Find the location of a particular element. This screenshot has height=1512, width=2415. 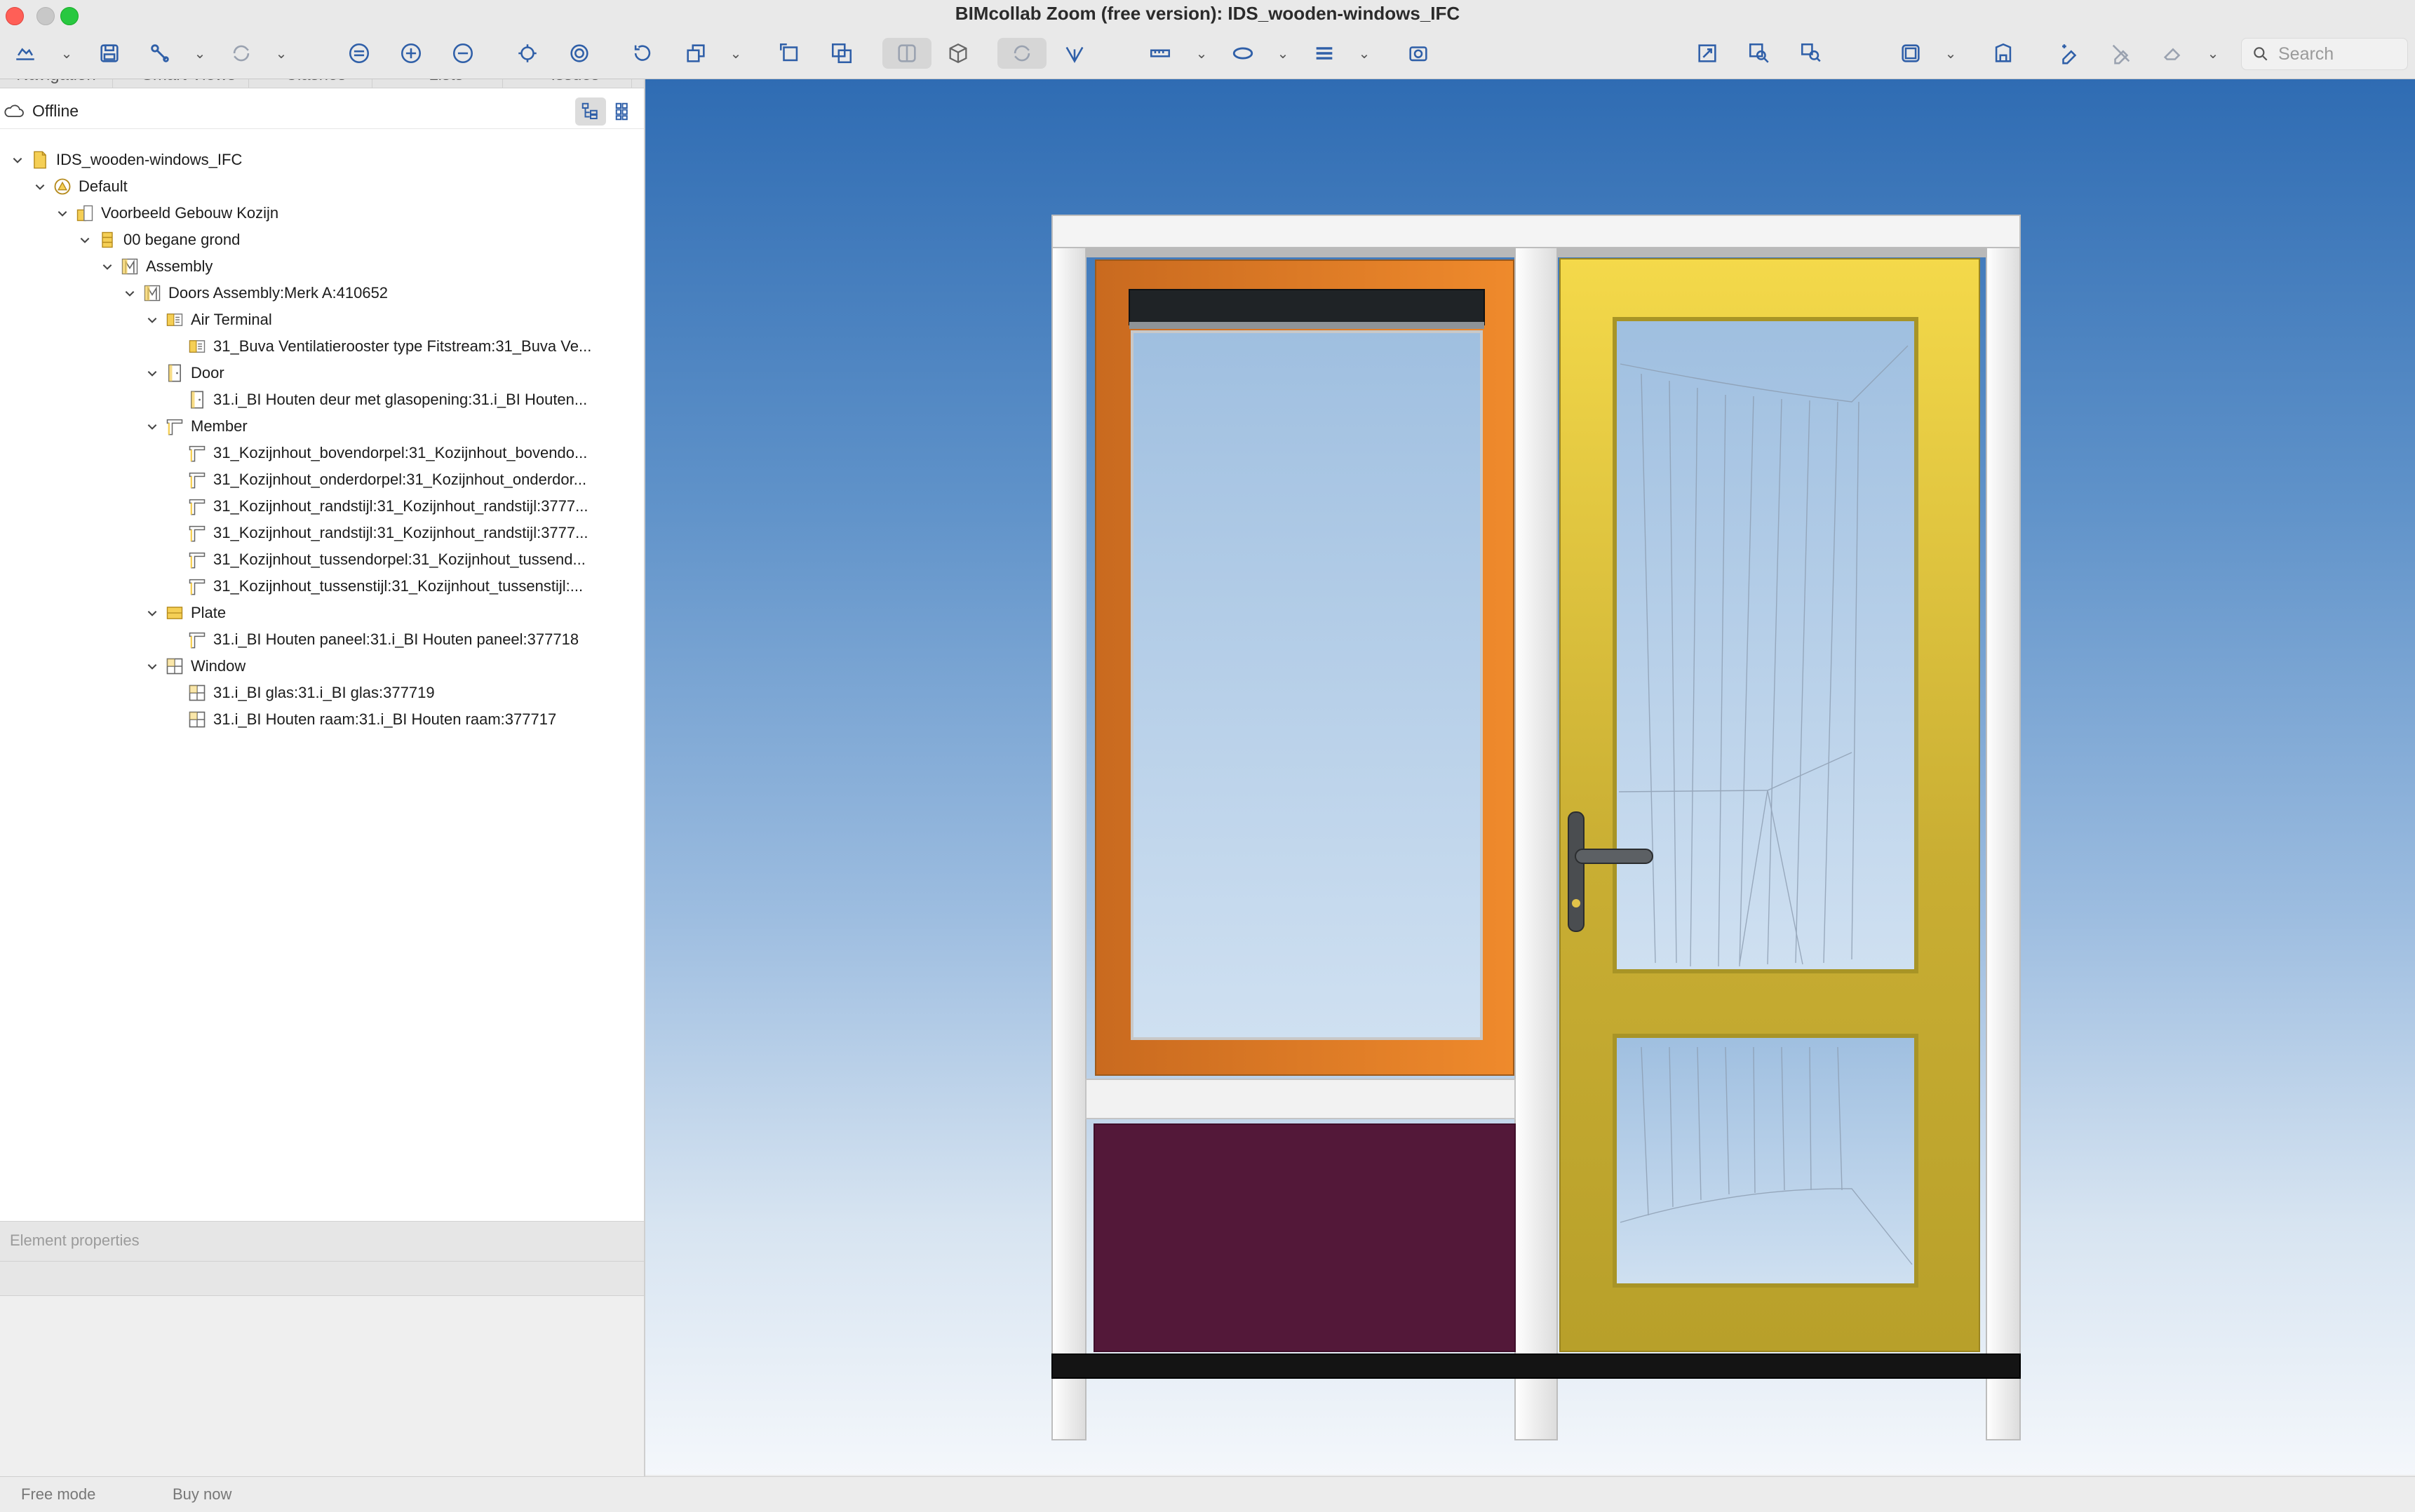

storey-button is located at coordinates (2003, 53).